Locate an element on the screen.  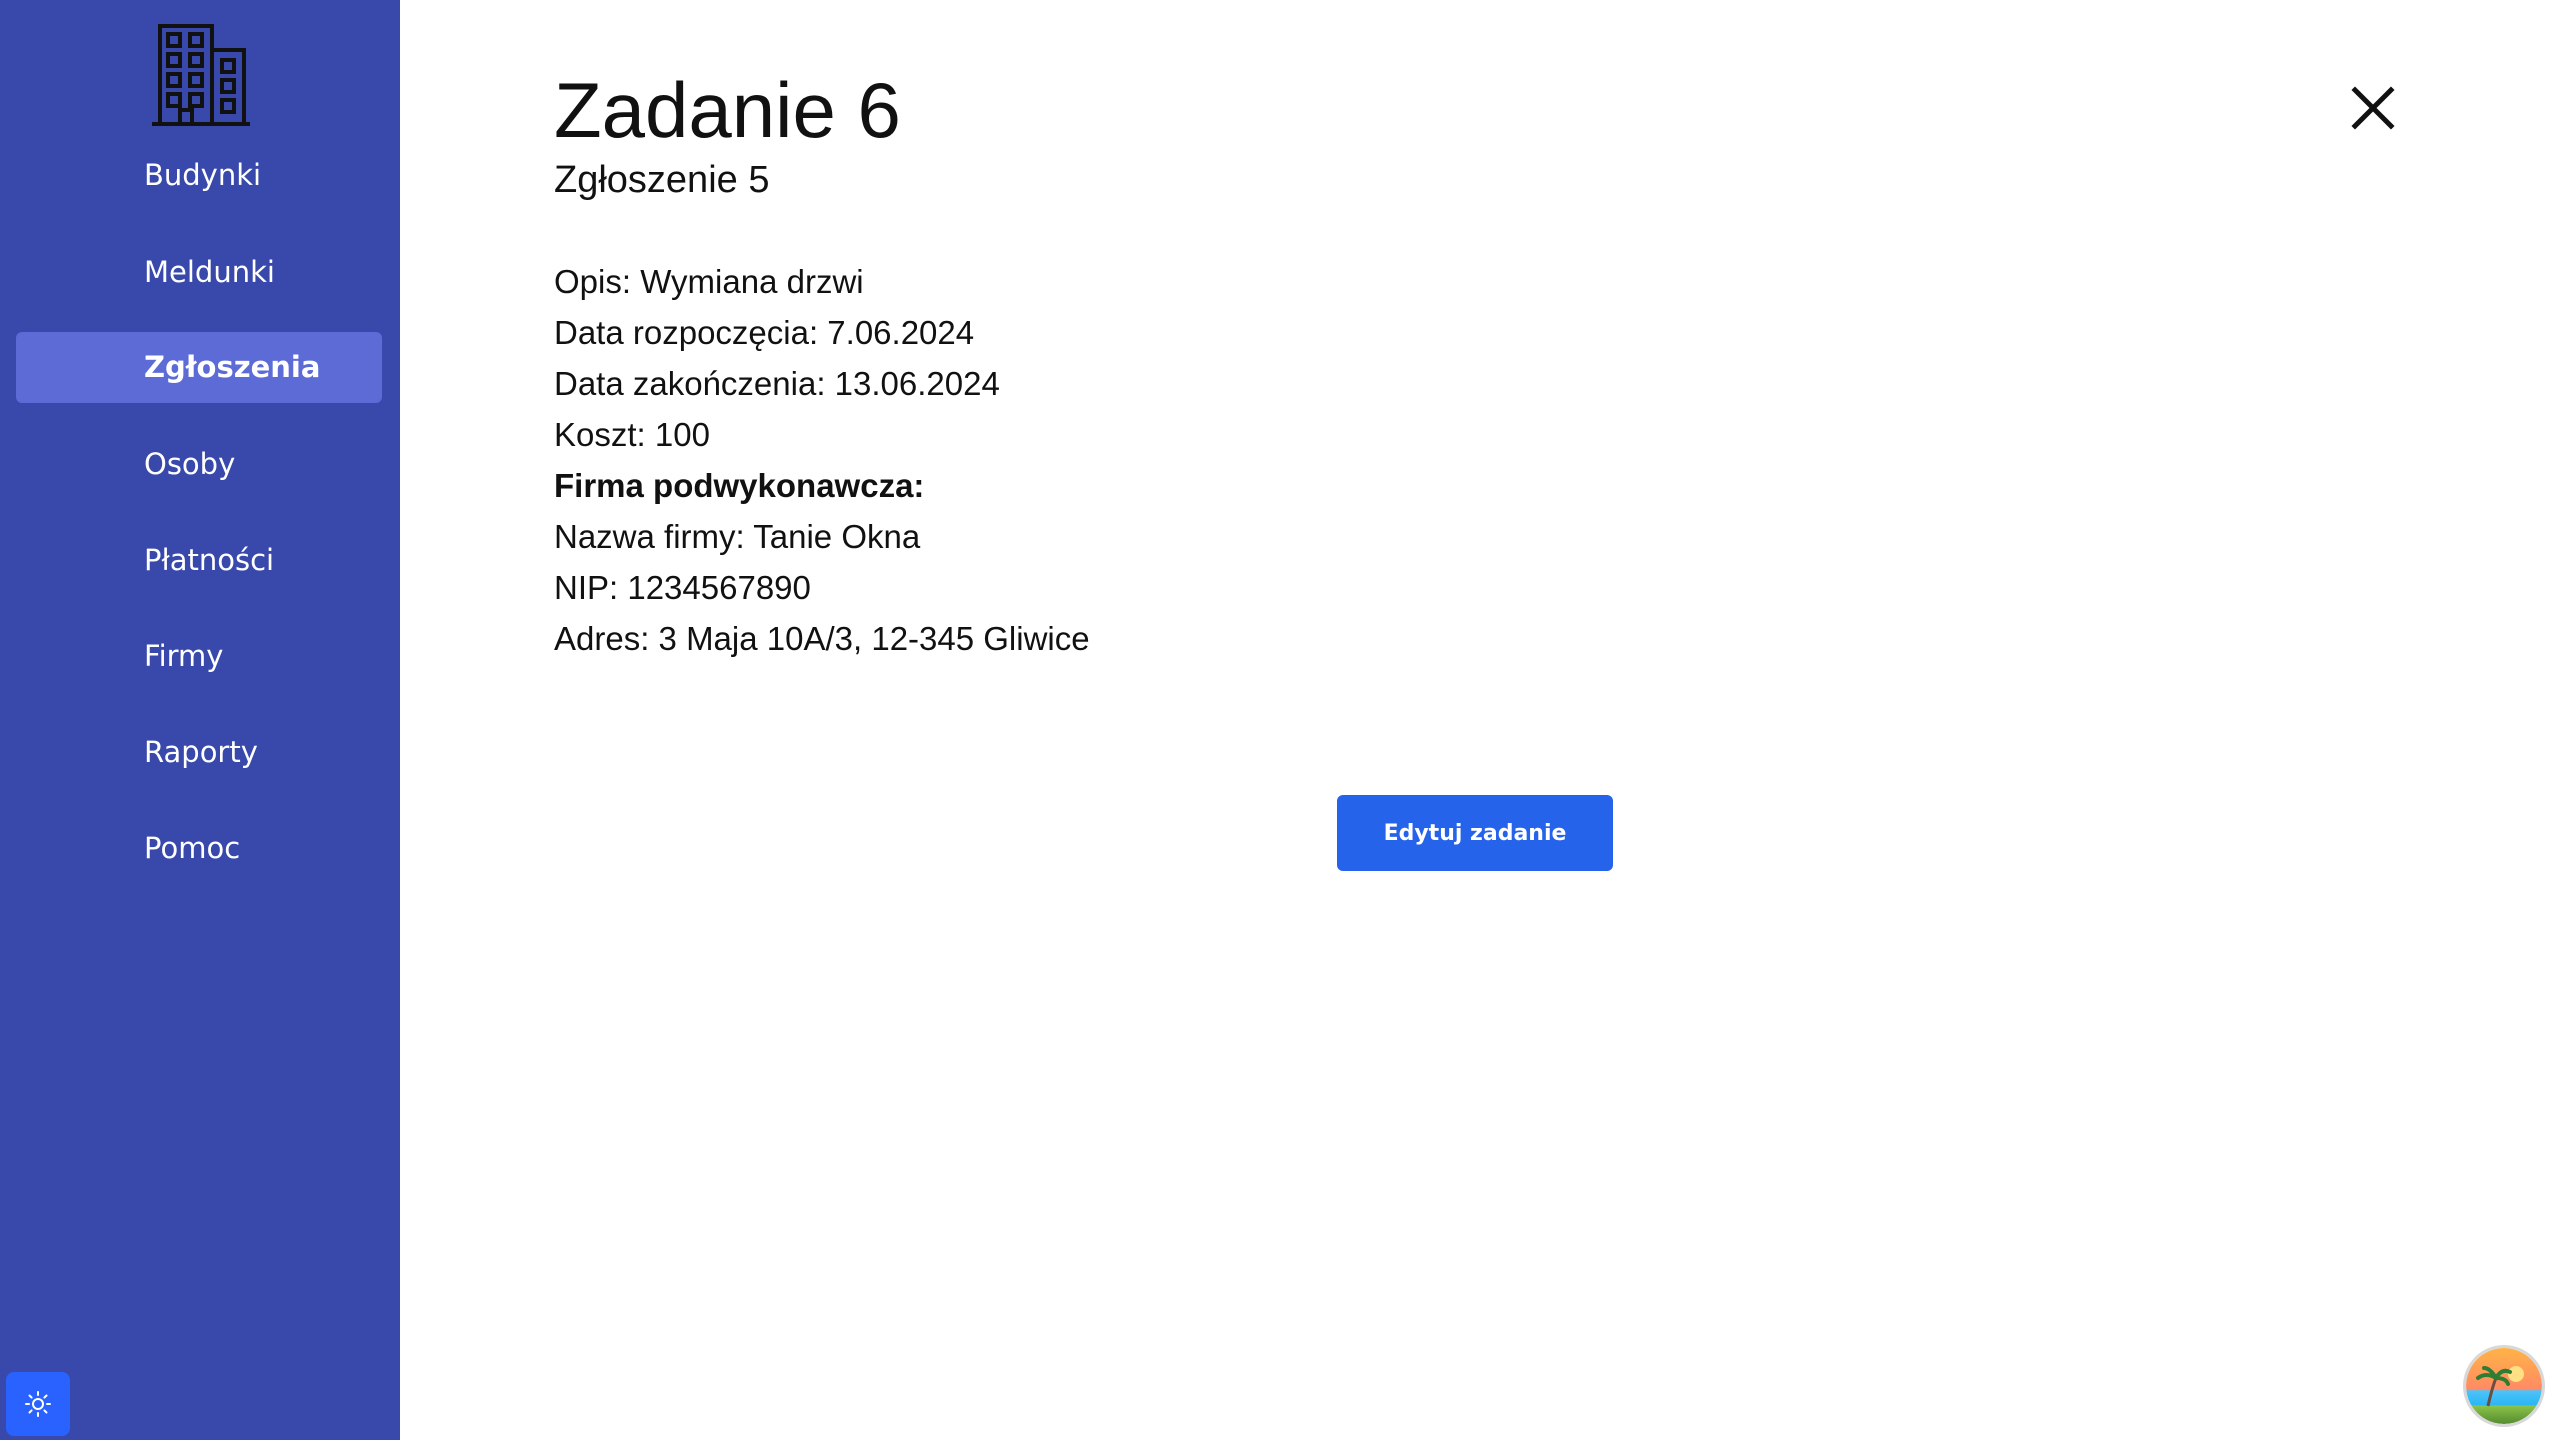
detail-cost: Koszt: 100 is located at coordinates (632, 434).